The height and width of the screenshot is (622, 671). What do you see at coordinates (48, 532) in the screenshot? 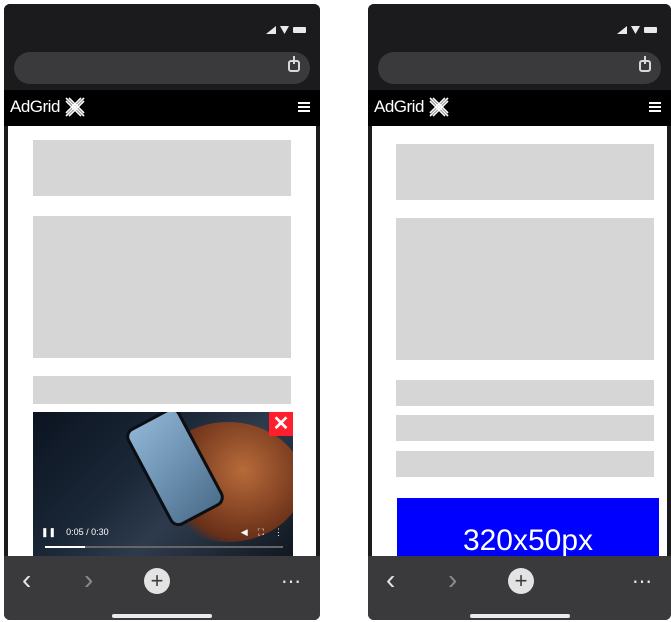
I see `play-pause-icon: ❚❚` at bounding box center [48, 532].